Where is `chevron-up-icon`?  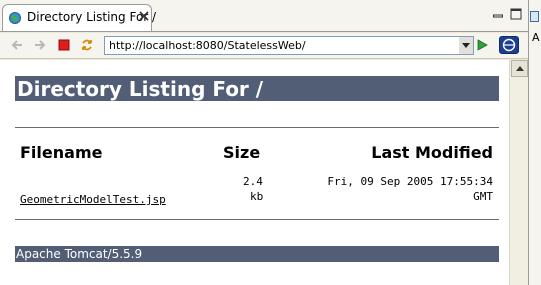 chevron-up-icon is located at coordinates (520, 68).